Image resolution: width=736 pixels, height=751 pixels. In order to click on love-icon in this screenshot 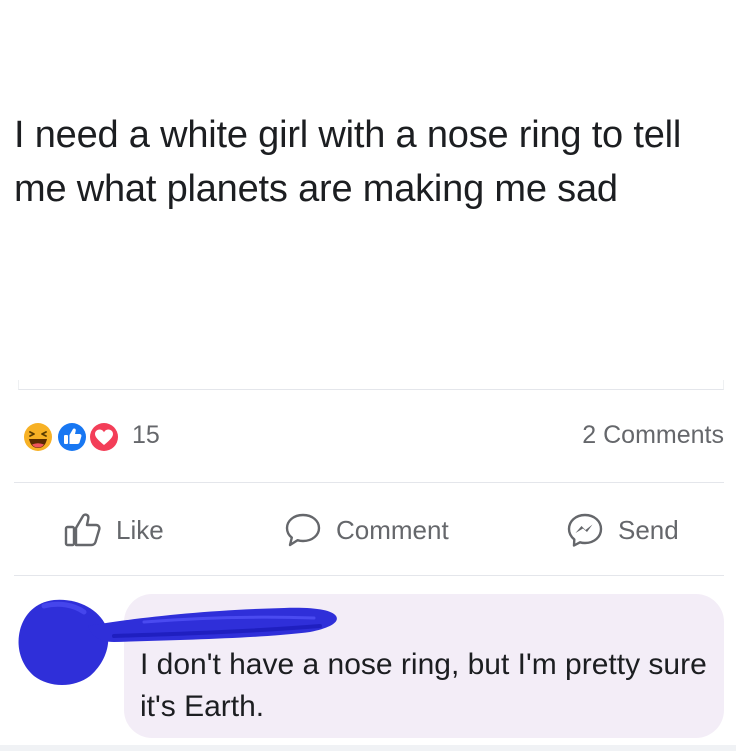, I will do `click(104, 437)`.